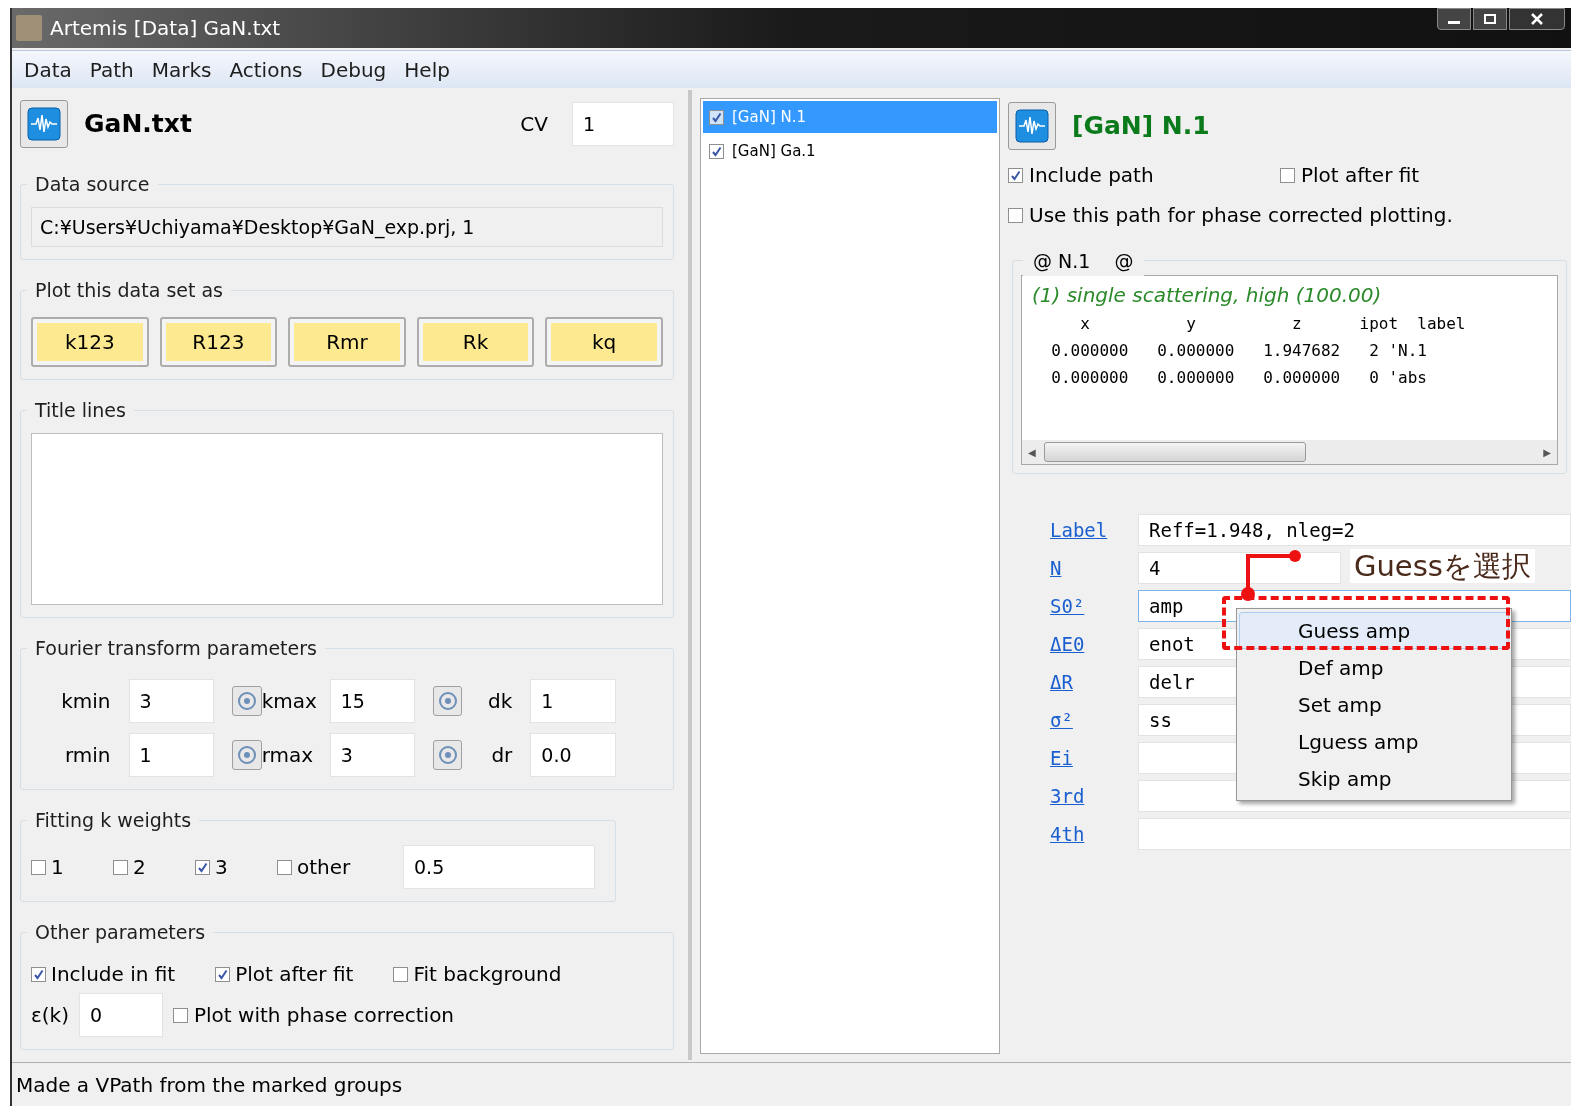  What do you see at coordinates (1091, 175) in the screenshot?
I see `checkbox-label: Include path` at bounding box center [1091, 175].